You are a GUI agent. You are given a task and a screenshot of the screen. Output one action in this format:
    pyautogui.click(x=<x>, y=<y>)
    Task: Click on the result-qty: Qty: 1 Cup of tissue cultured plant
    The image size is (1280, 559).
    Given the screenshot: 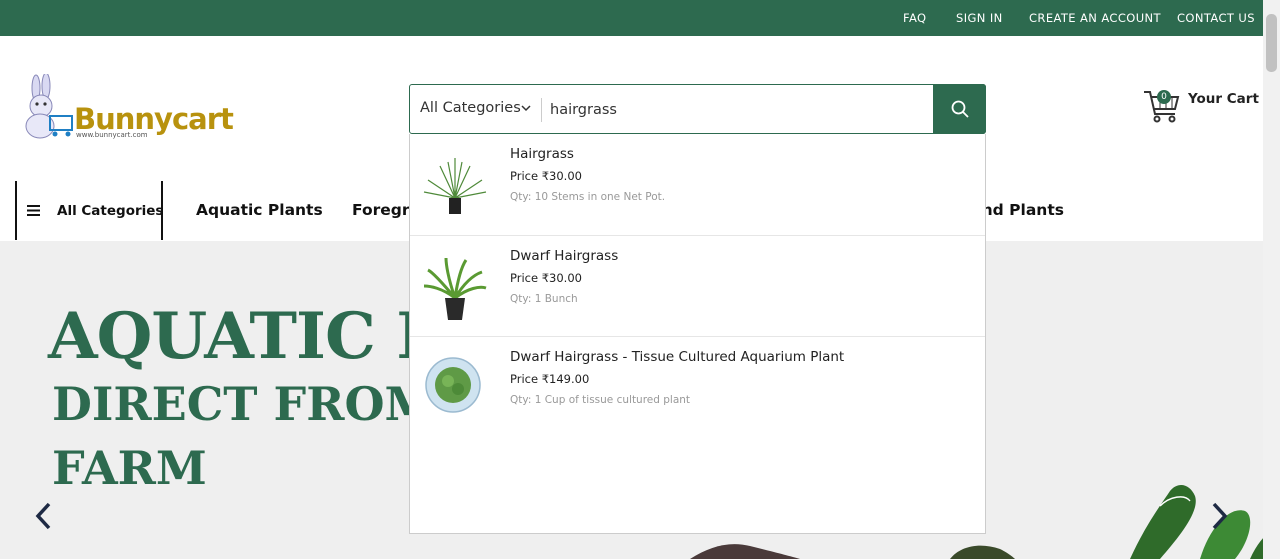 What is the action you would take?
    pyautogui.click(x=600, y=400)
    